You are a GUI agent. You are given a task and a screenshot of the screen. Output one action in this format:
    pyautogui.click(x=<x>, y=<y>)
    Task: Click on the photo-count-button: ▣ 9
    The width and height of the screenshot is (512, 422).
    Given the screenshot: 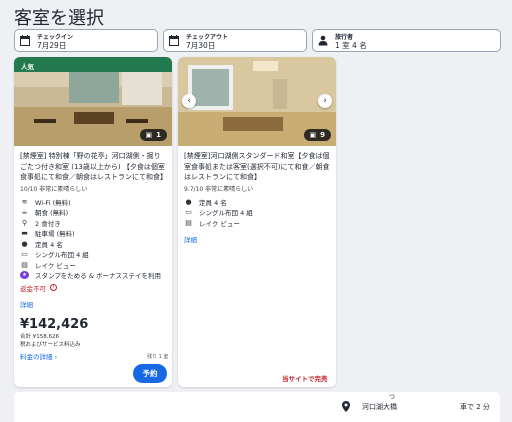 What is the action you would take?
    pyautogui.click(x=317, y=135)
    